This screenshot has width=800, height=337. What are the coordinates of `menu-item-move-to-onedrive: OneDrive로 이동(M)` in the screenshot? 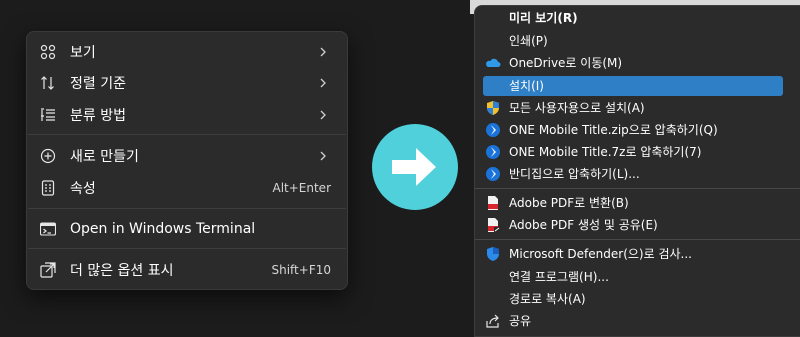 It's located at (633, 63).